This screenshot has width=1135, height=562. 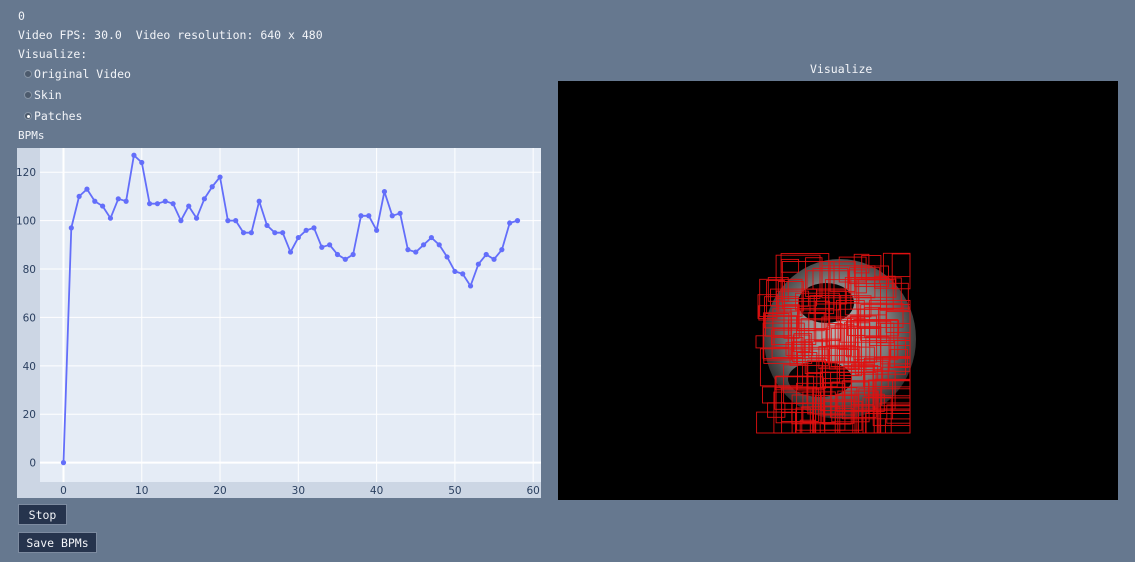 I want to click on y-tick-label: 80, so click(x=29, y=270).